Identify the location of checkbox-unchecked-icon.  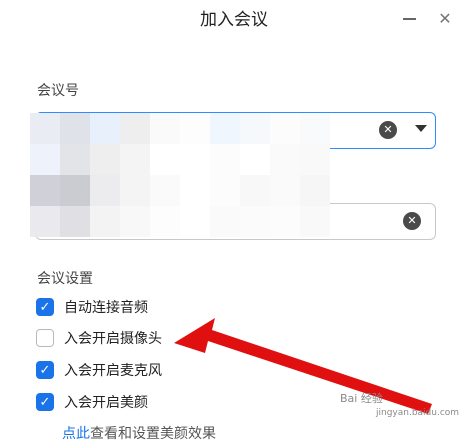
(45, 338).